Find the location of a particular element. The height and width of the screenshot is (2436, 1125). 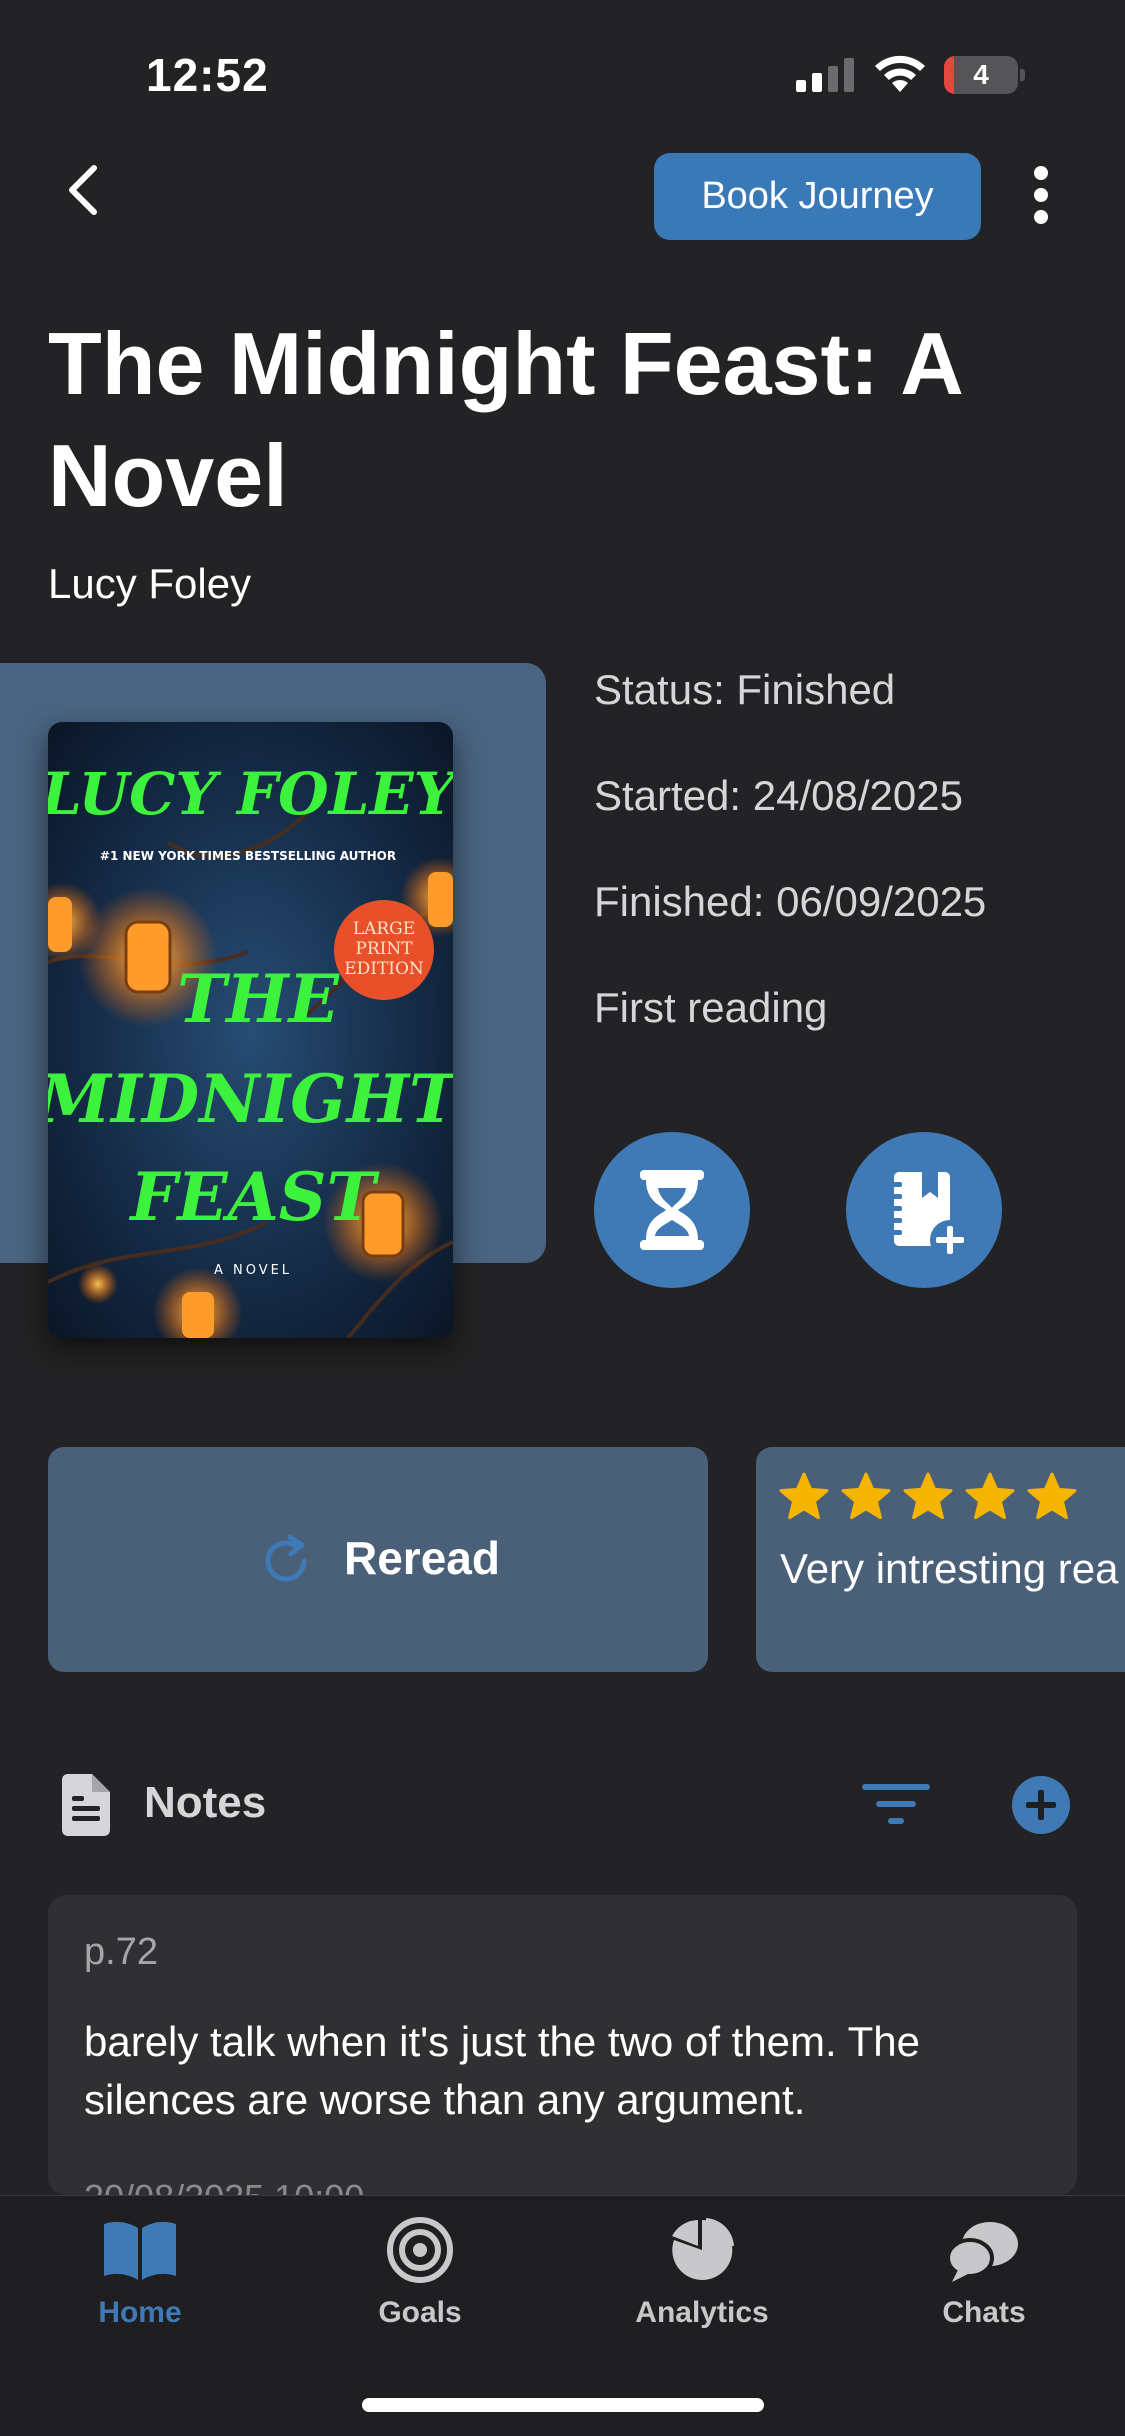

tab-chats: Chats is located at coordinates (984, 2286).